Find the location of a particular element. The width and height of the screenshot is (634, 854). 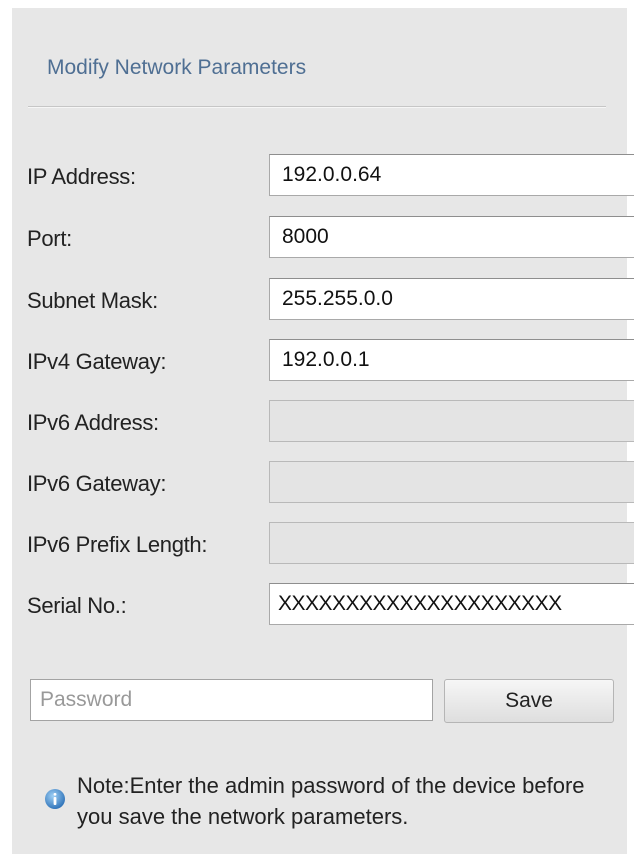

ipv6-gateway-row: IPv6 Gateway: is located at coordinates (323, 483).